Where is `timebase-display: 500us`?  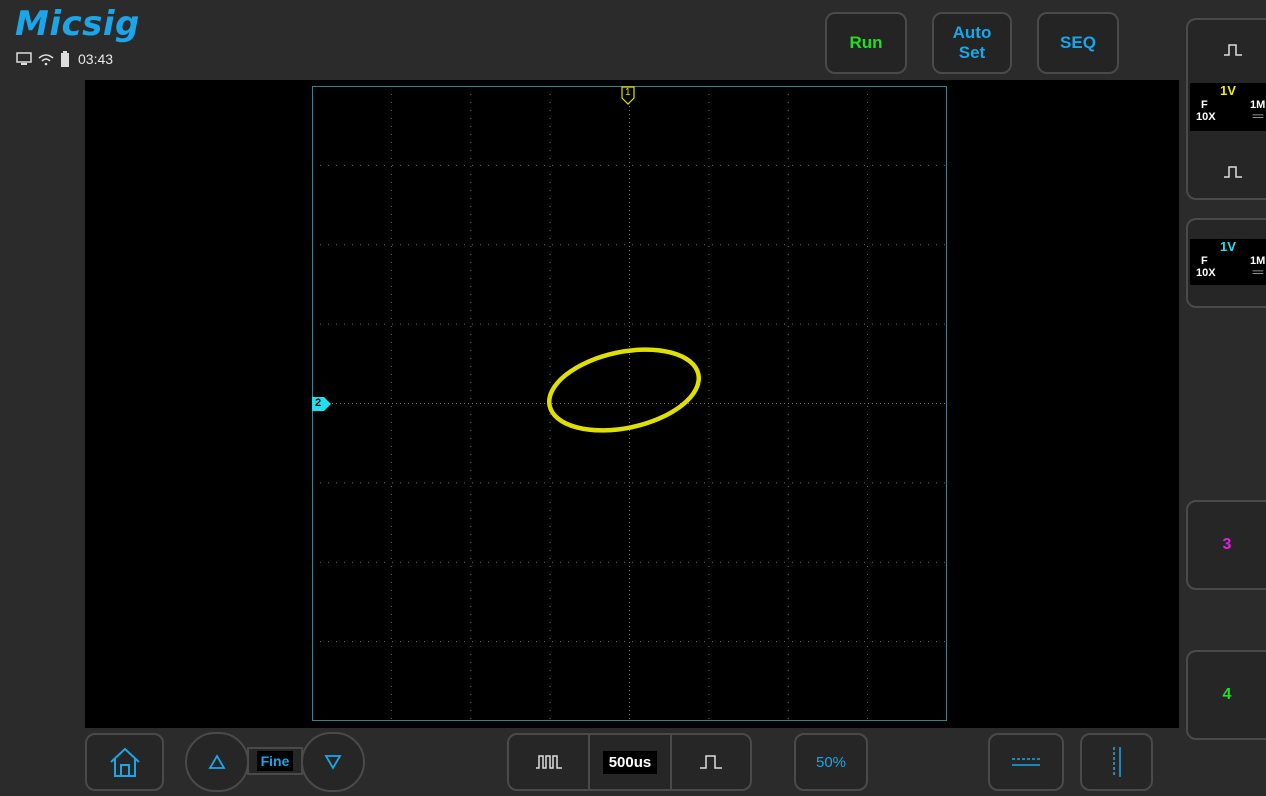 timebase-display: 500us is located at coordinates (630, 762).